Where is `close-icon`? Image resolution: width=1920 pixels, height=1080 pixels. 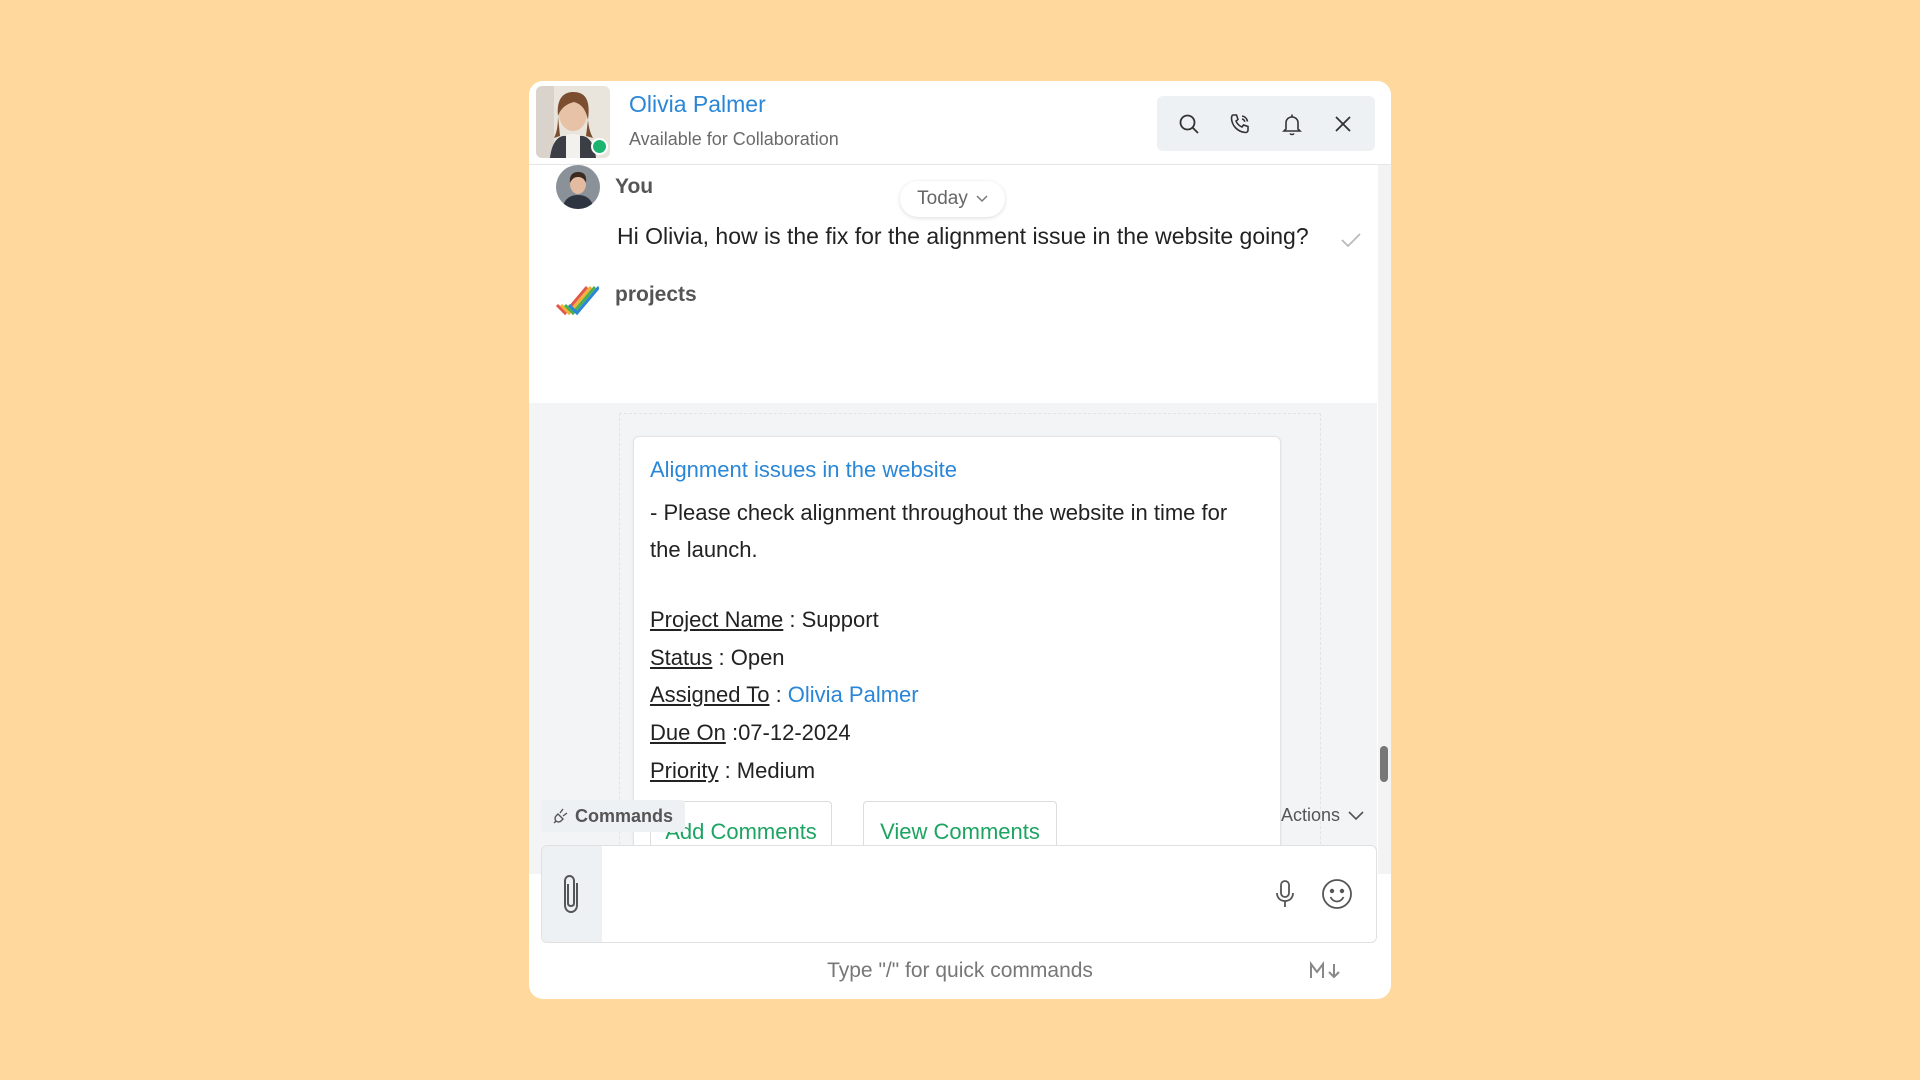 close-icon is located at coordinates (1343, 124).